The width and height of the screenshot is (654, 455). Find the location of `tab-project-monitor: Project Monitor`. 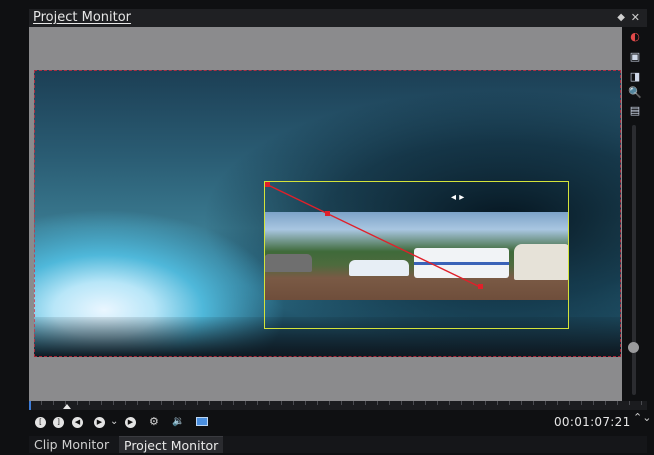

tab-project-monitor: Project Monitor is located at coordinates (171, 444).